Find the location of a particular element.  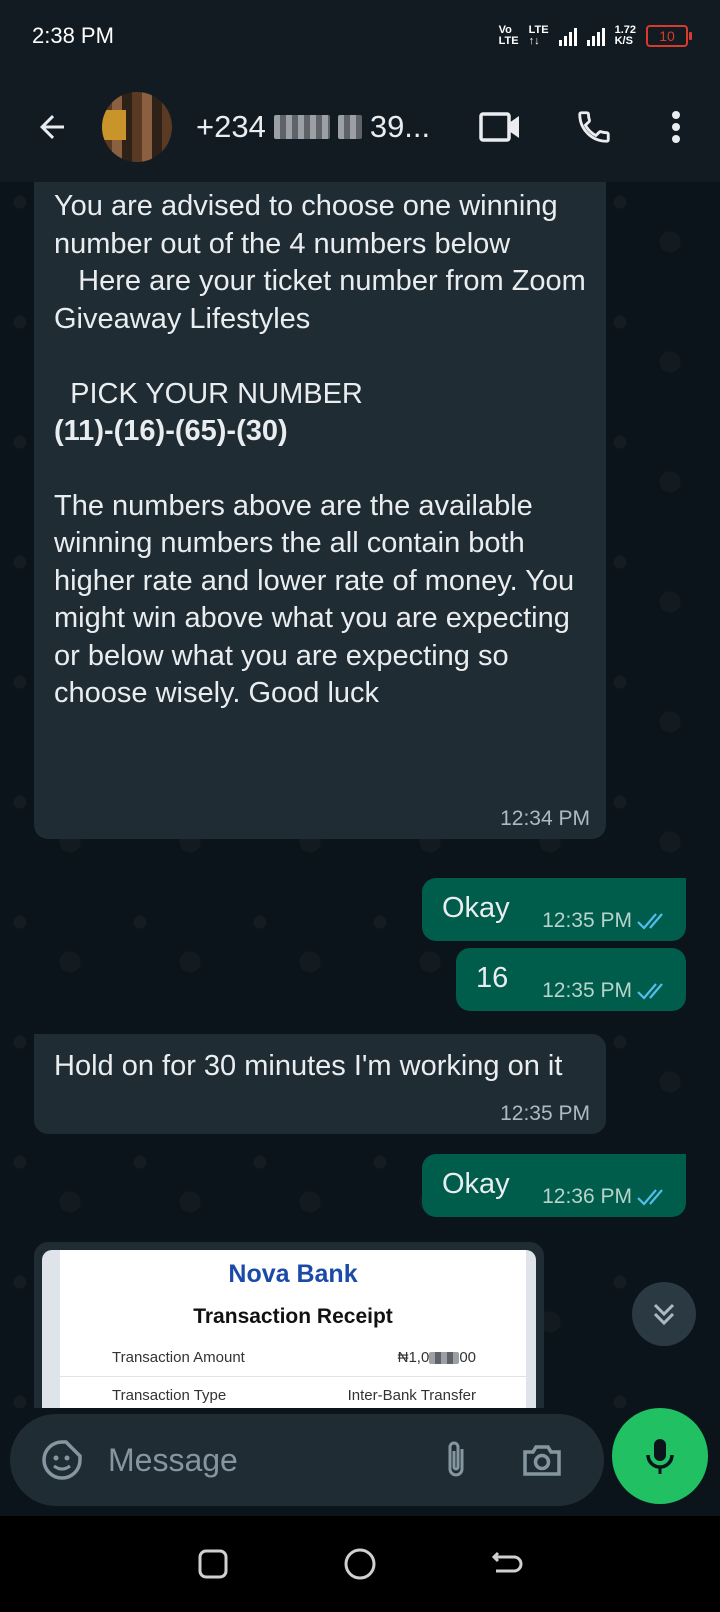

volte-indicator: Vo LTE is located at coordinates (508, 35).